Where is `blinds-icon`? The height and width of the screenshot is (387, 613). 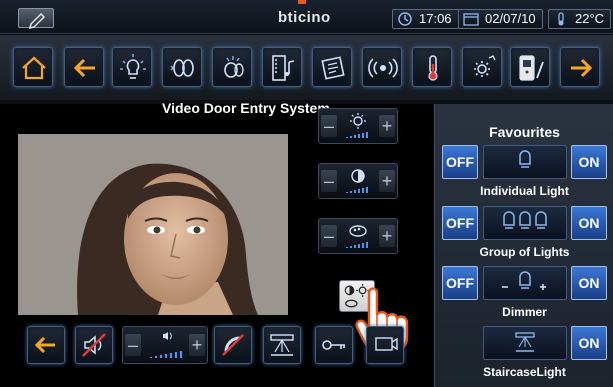
blinds-icon is located at coordinates (182, 68).